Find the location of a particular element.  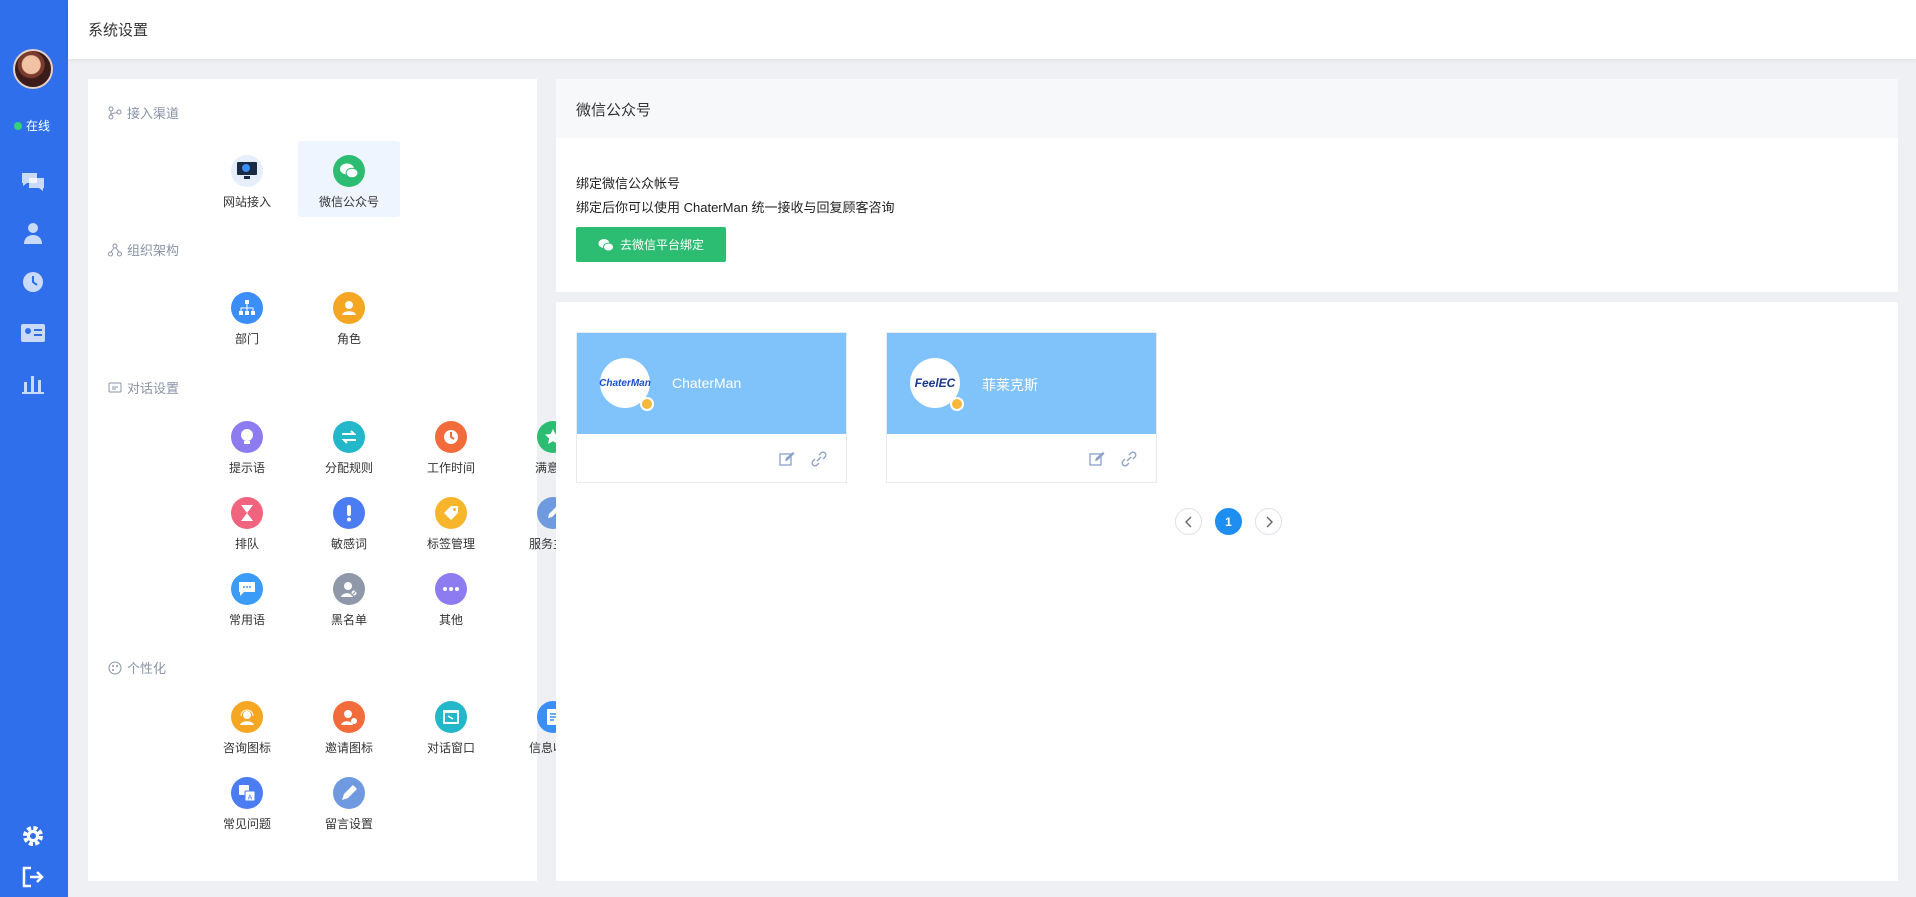

tile-prompt: 提示语 is located at coordinates (247, 445).